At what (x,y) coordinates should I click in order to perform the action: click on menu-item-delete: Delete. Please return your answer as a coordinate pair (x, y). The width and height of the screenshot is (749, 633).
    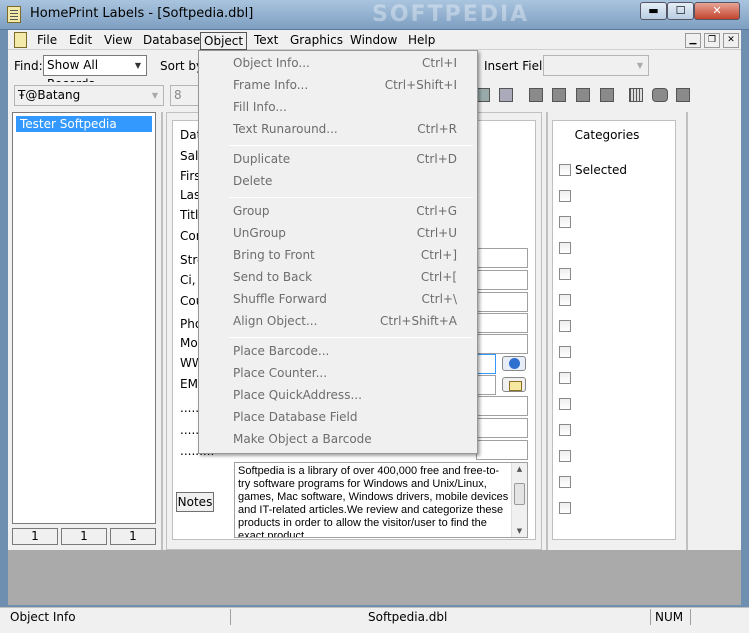
    Looking at the image, I should click on (252, 181).